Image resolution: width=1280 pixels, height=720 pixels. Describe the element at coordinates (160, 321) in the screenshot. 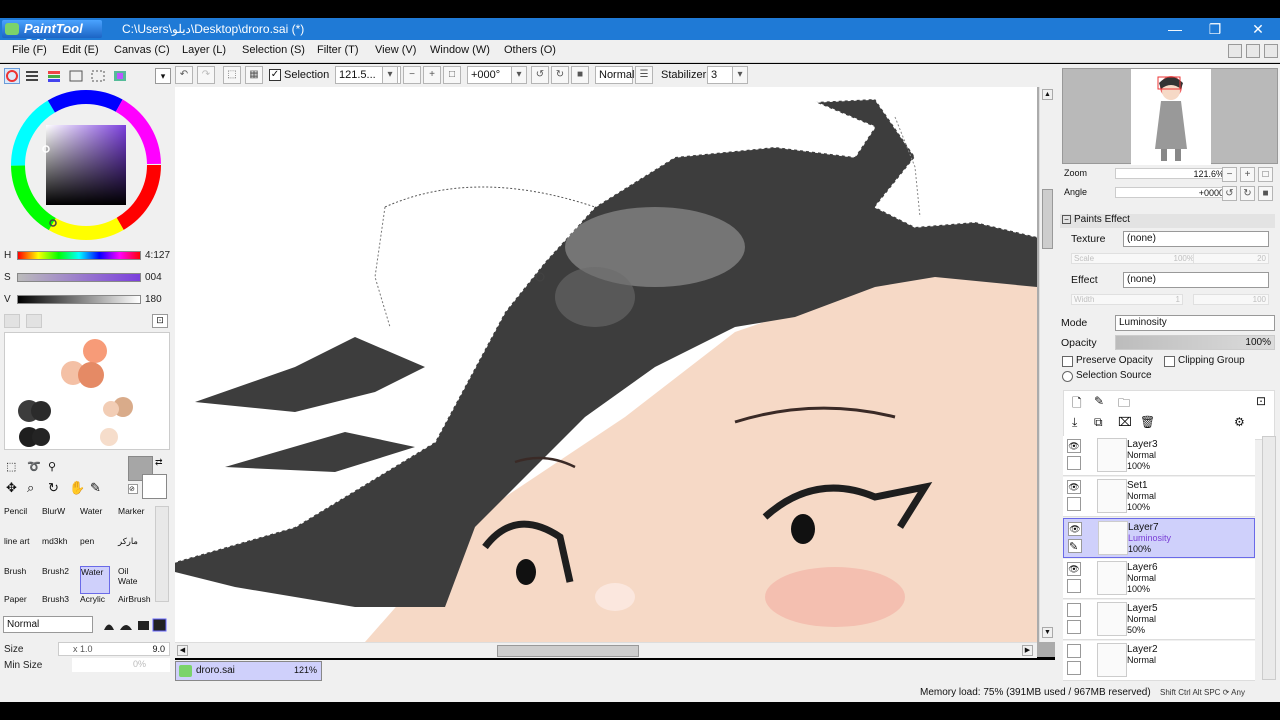

I see `swatch-menu-icon: ⊡` at that location.